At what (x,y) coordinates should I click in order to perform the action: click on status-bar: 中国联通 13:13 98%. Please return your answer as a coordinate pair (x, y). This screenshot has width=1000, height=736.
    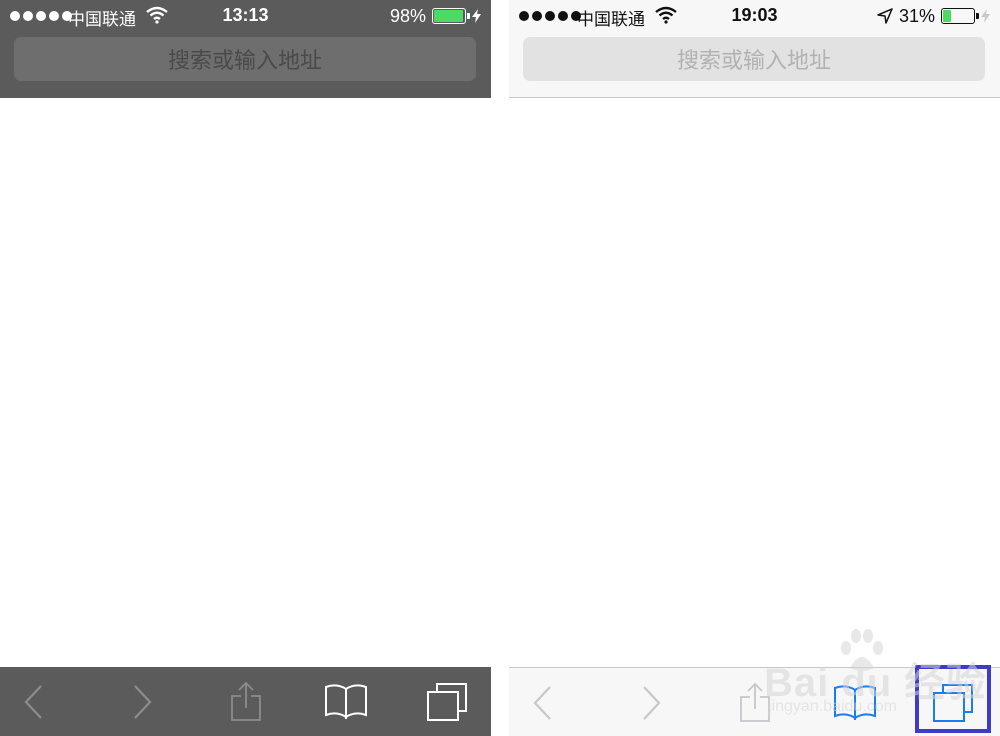
    Looking at the image, I should click on (245, 16).